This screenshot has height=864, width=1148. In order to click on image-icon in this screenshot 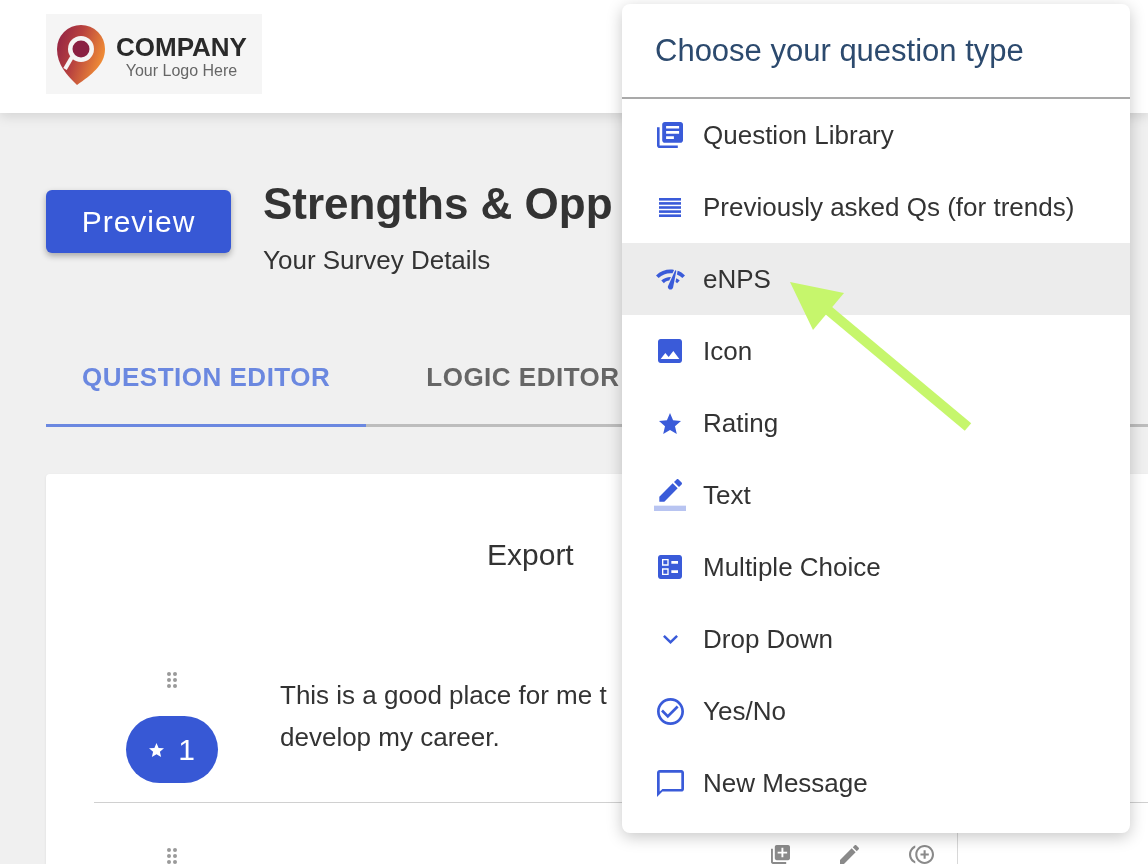, I will do `click(670, 351)`.